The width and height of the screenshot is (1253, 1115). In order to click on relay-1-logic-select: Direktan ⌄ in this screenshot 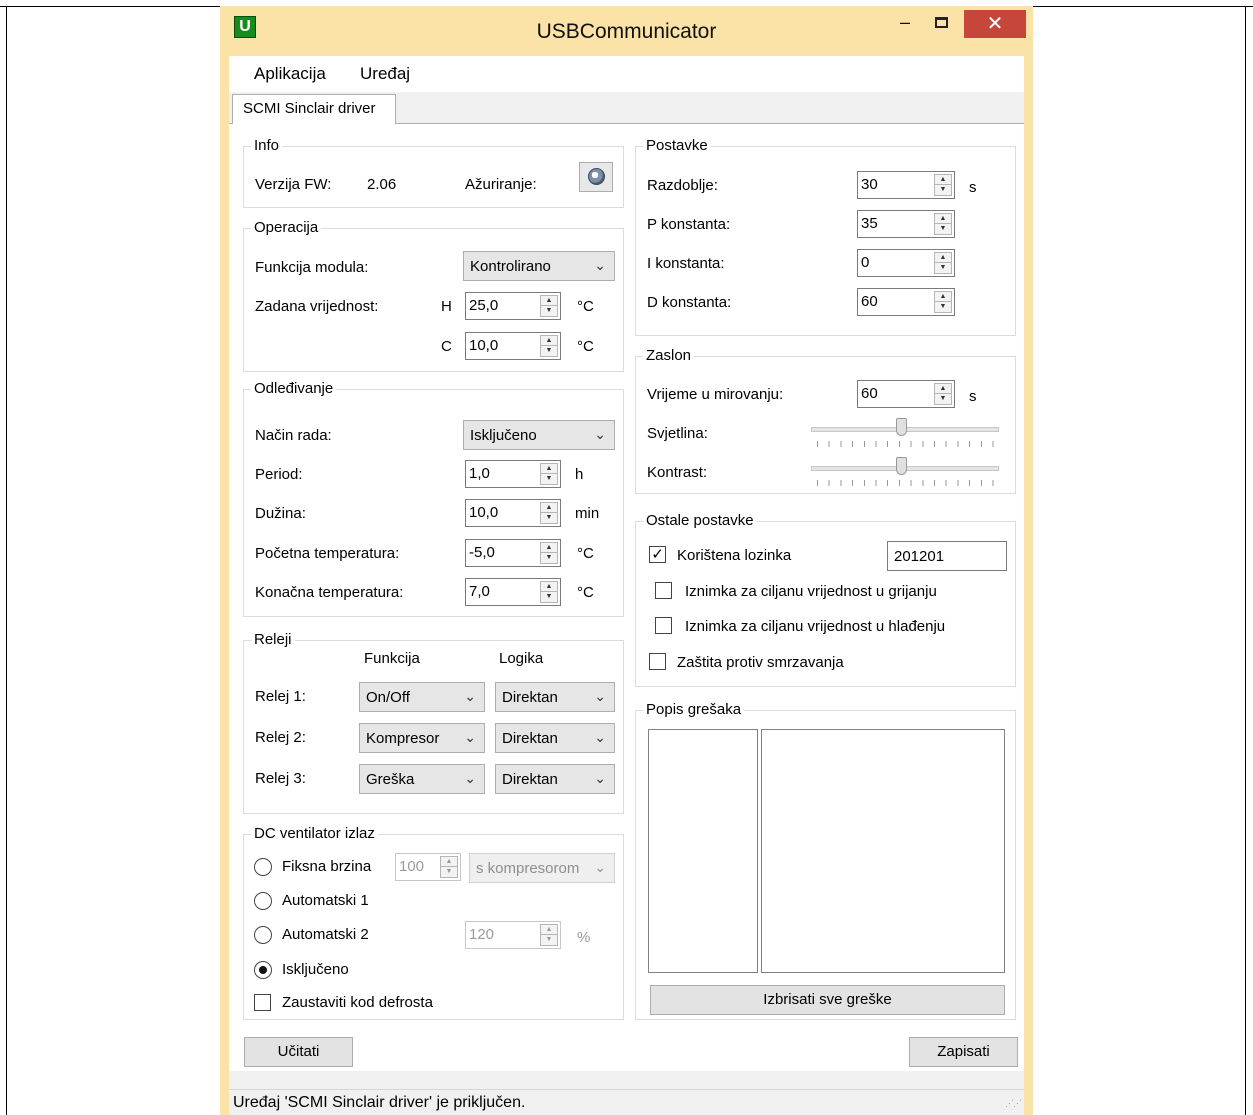, I will do `click(555, 697)`.